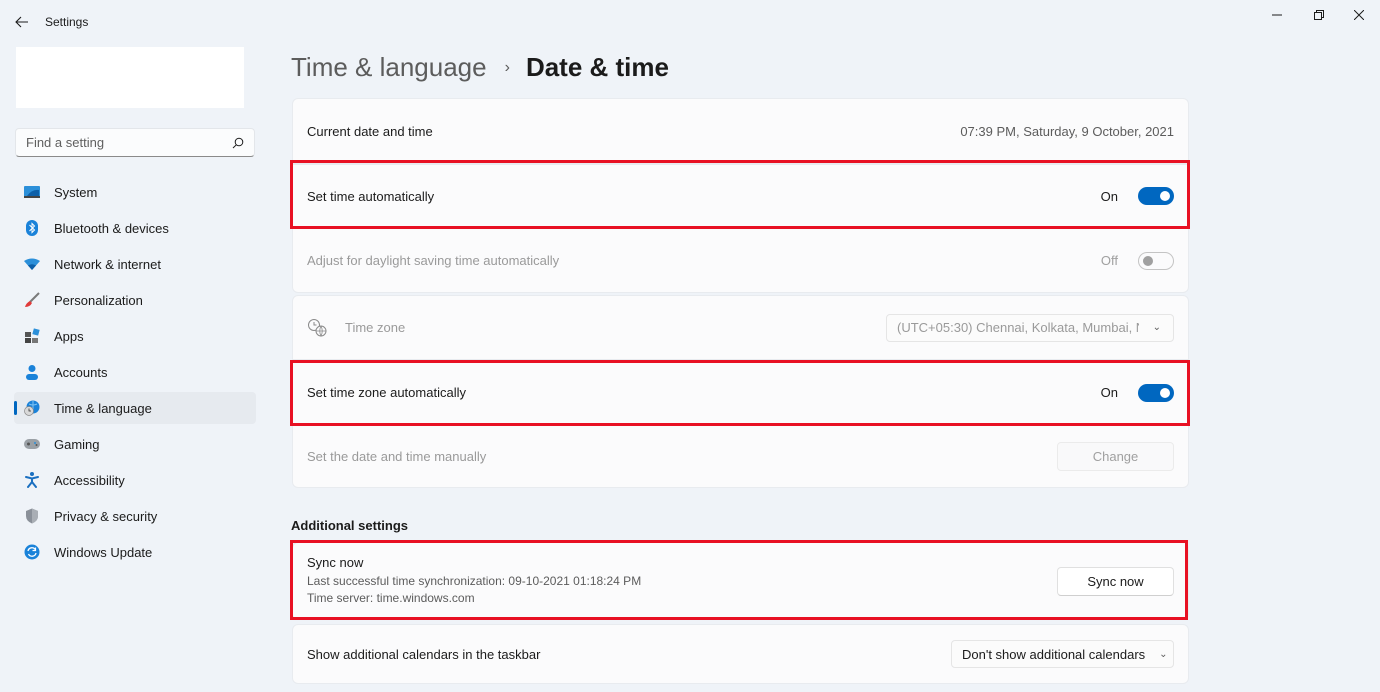 The image size is (1380, 692). I want to click on brush-icon, so click(32, 300).